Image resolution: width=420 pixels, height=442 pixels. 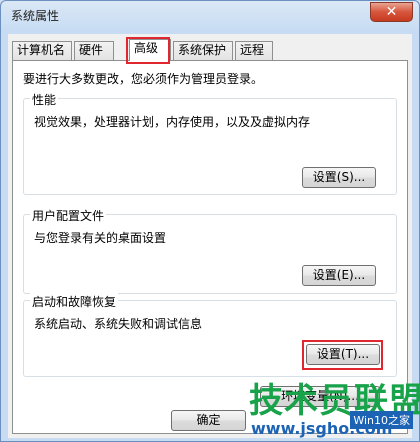 I want to click on startup-settings-highlight, so click(x=342, y=355).